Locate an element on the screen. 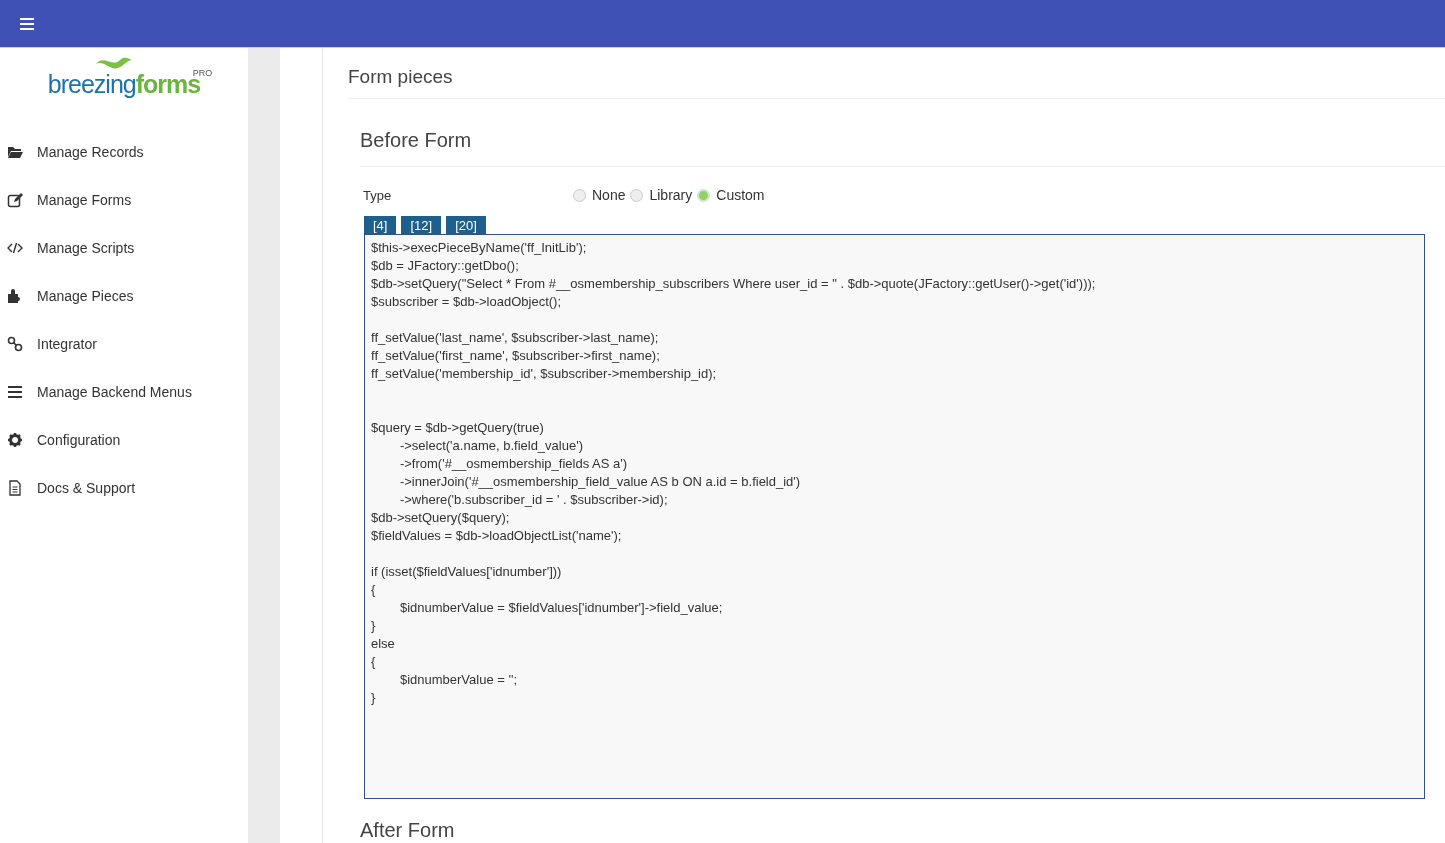 The height and width of the screenshot is (843, 1445). section-title: After Form is located at coordinates (902, 831).